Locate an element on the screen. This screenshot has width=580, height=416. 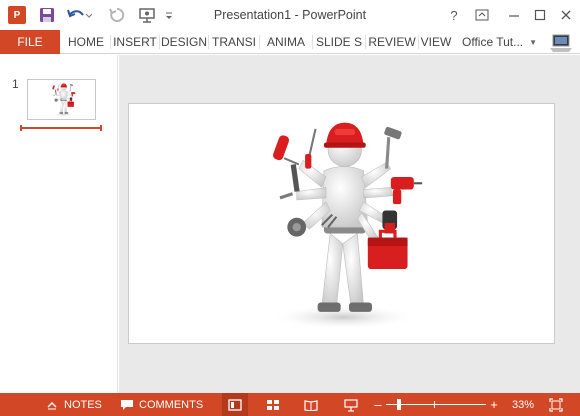
save-icon is located at coordinates (47, 15).